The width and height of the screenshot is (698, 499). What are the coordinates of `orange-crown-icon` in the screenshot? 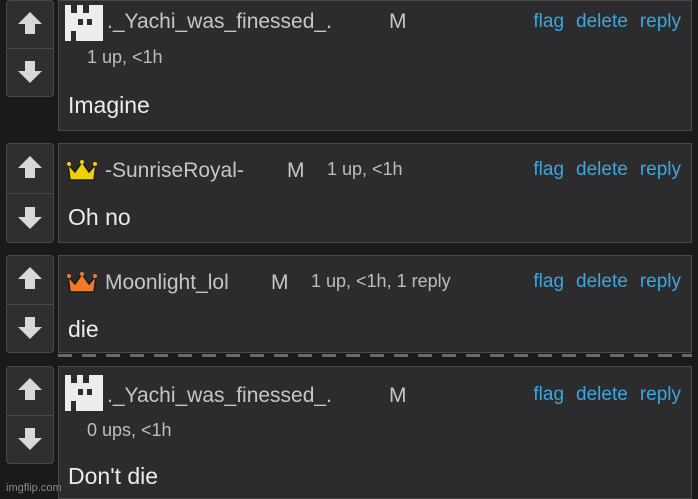 It's located at (82, 285).